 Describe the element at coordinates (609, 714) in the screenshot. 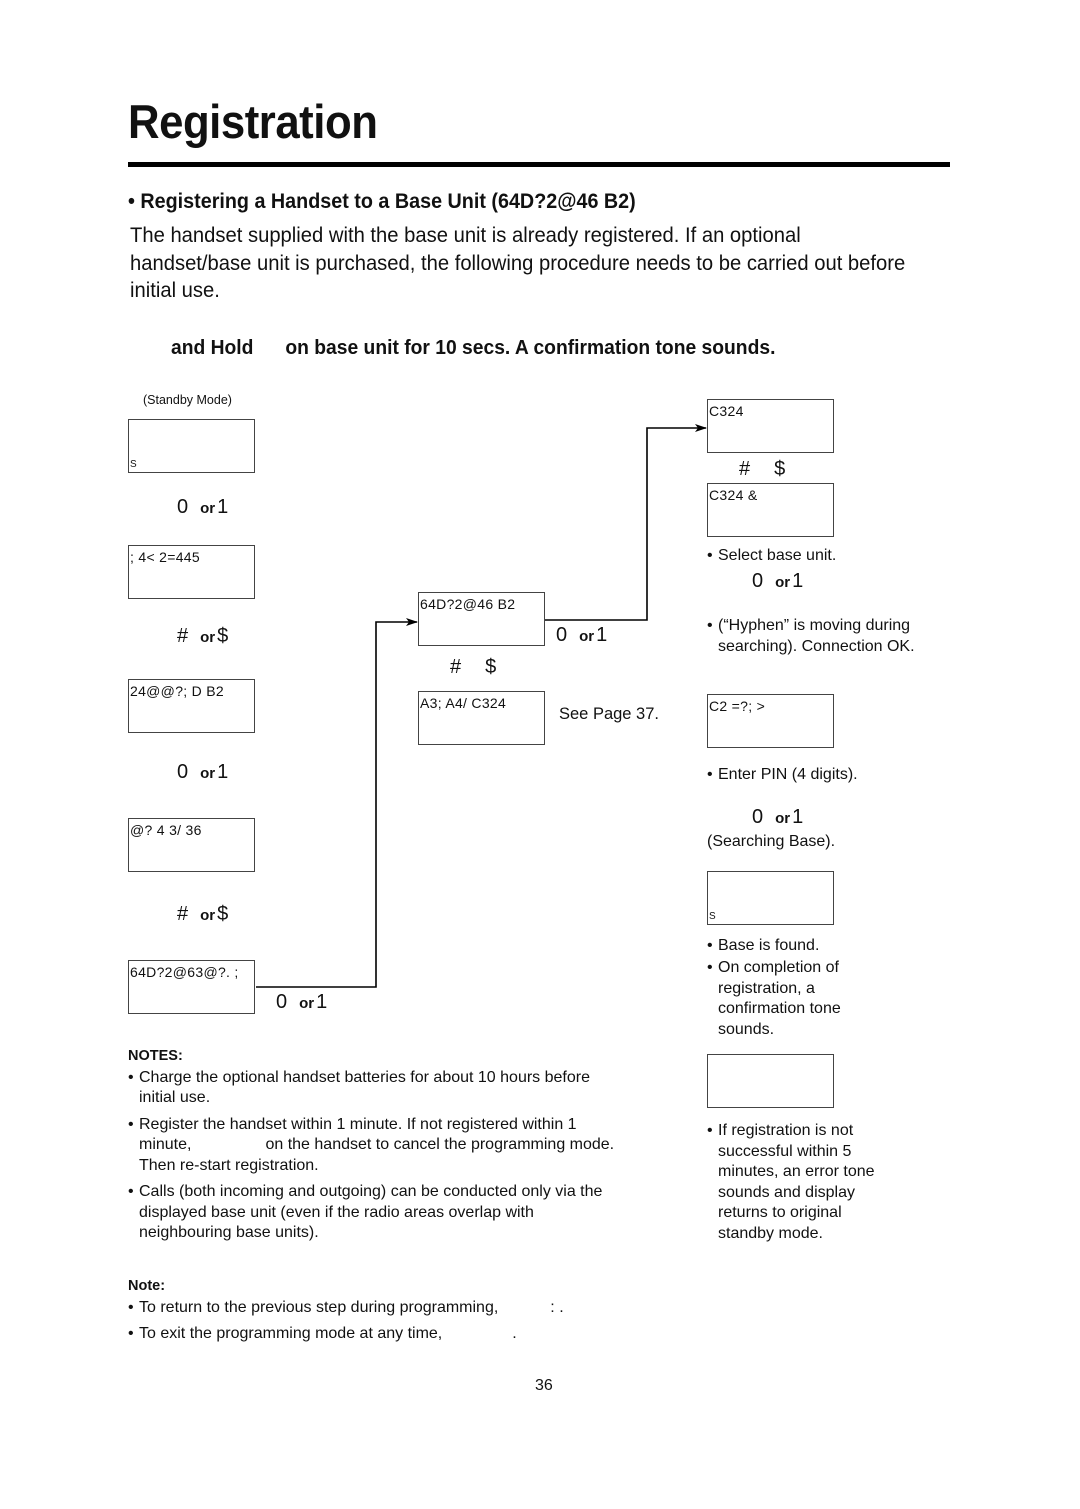

I see `see-page-link: See Page 37.` at that location.